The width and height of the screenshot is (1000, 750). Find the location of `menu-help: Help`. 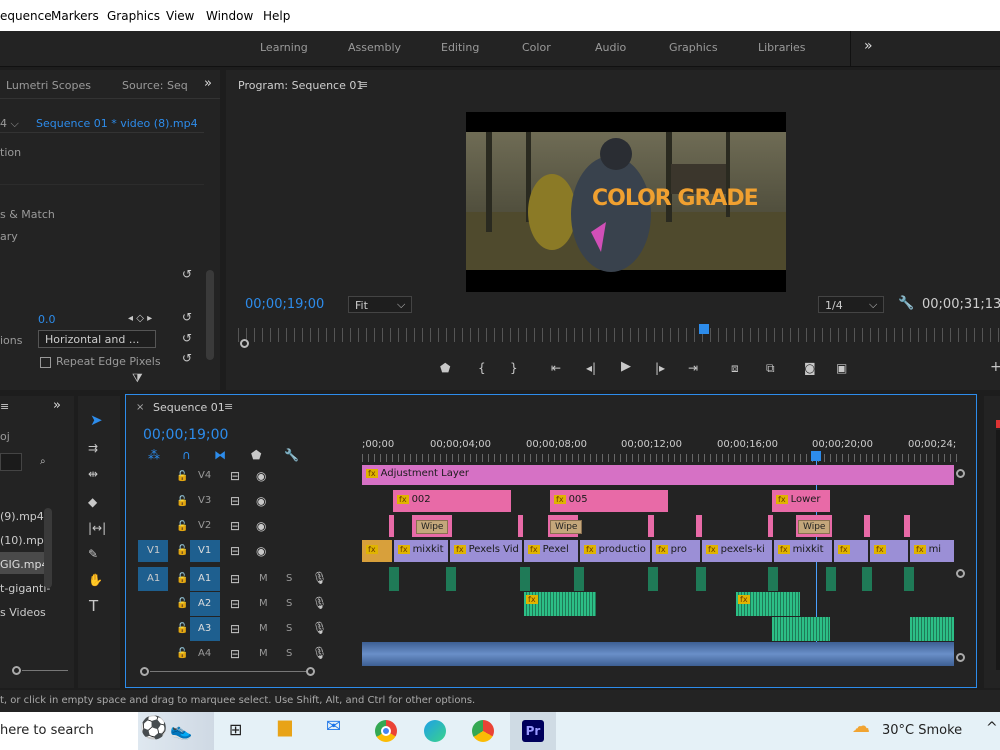

menu-help: Help is located at coordinates (276, 16).